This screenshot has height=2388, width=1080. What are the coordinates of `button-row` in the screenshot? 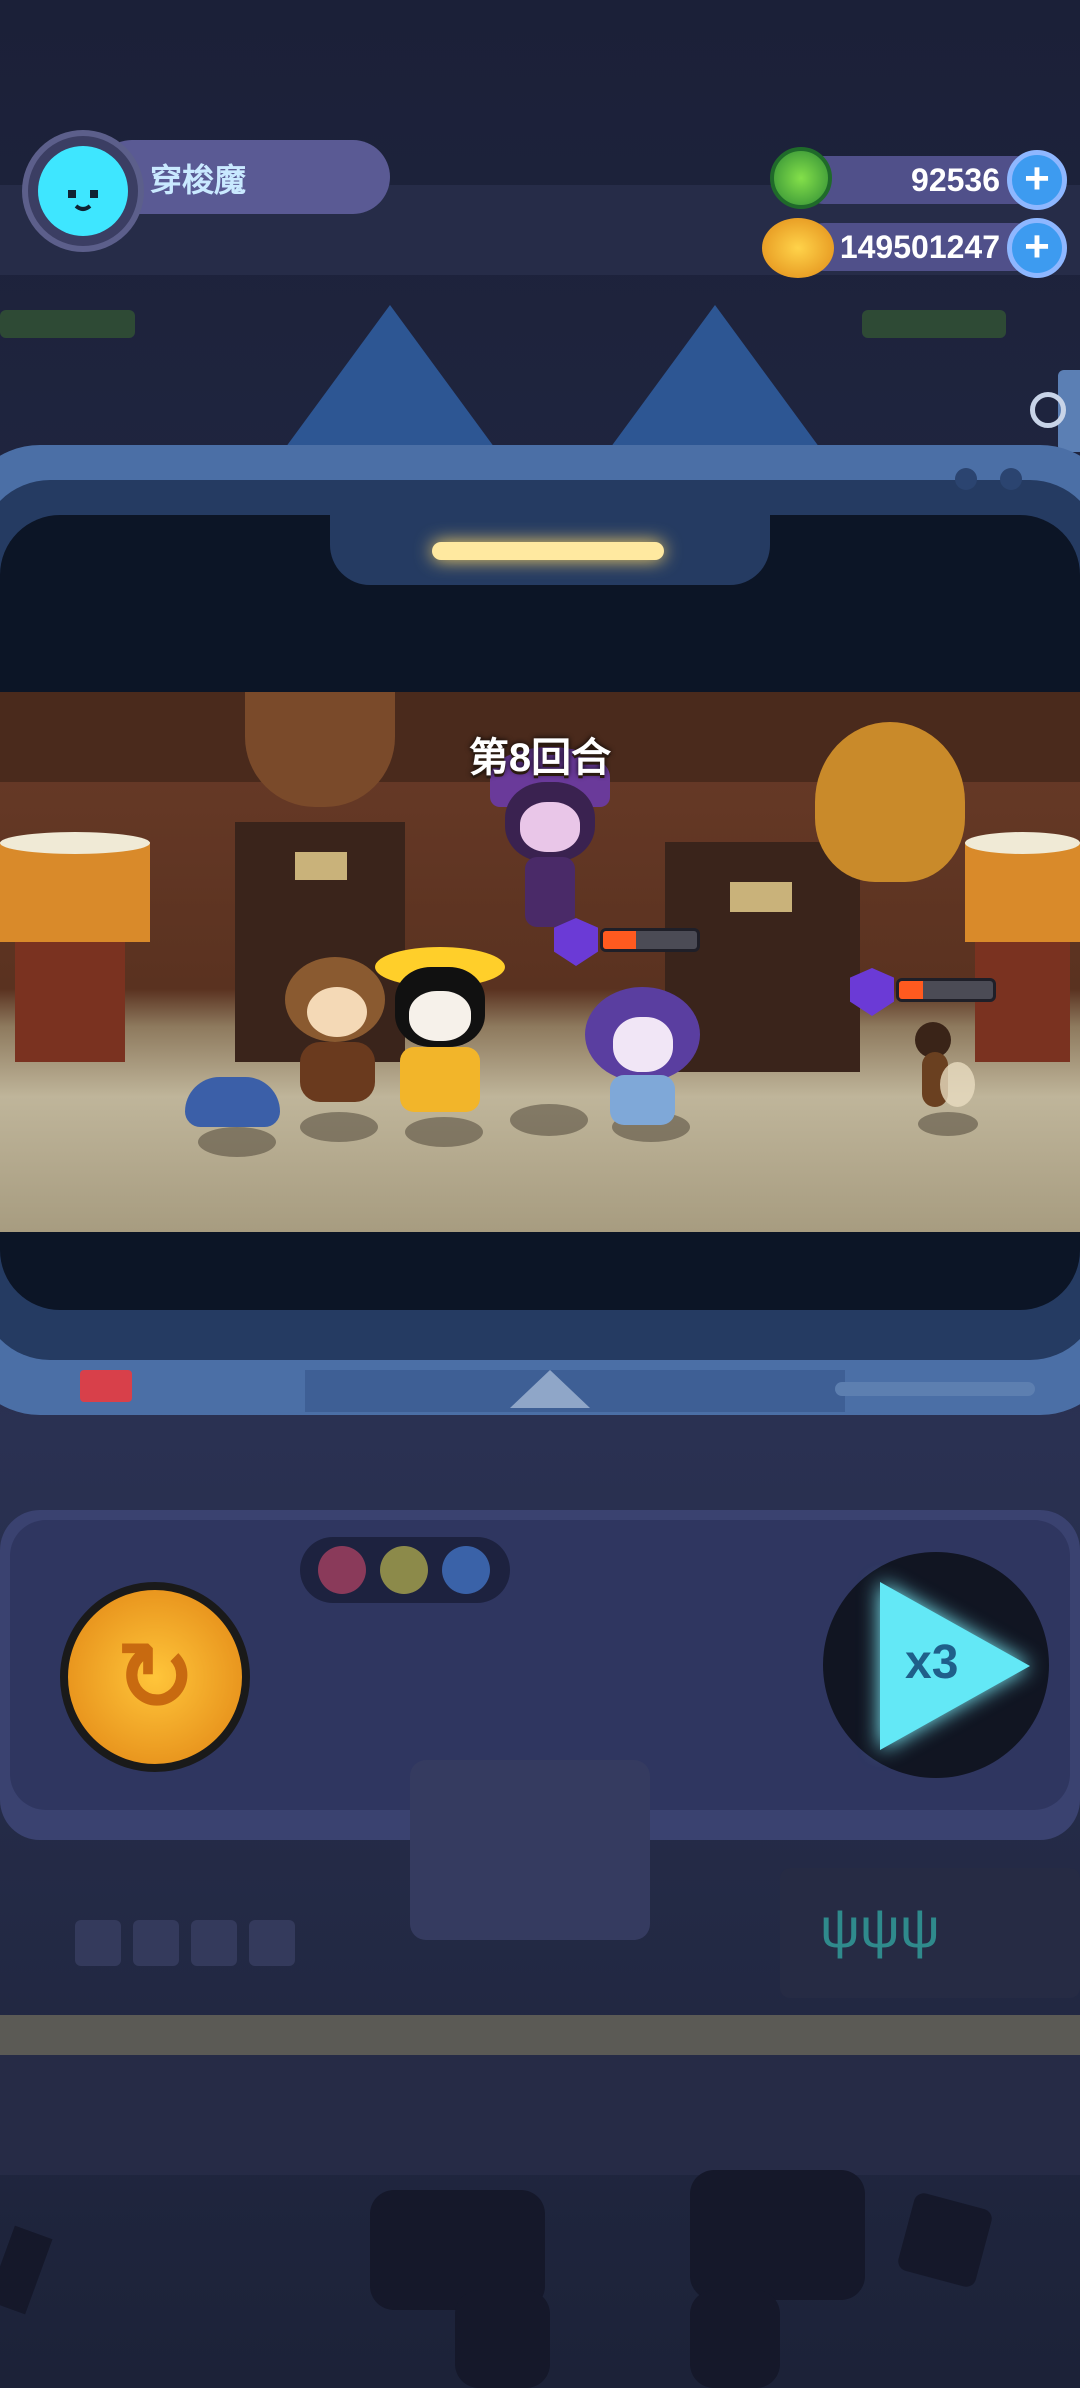 It's located at (185, 1943).